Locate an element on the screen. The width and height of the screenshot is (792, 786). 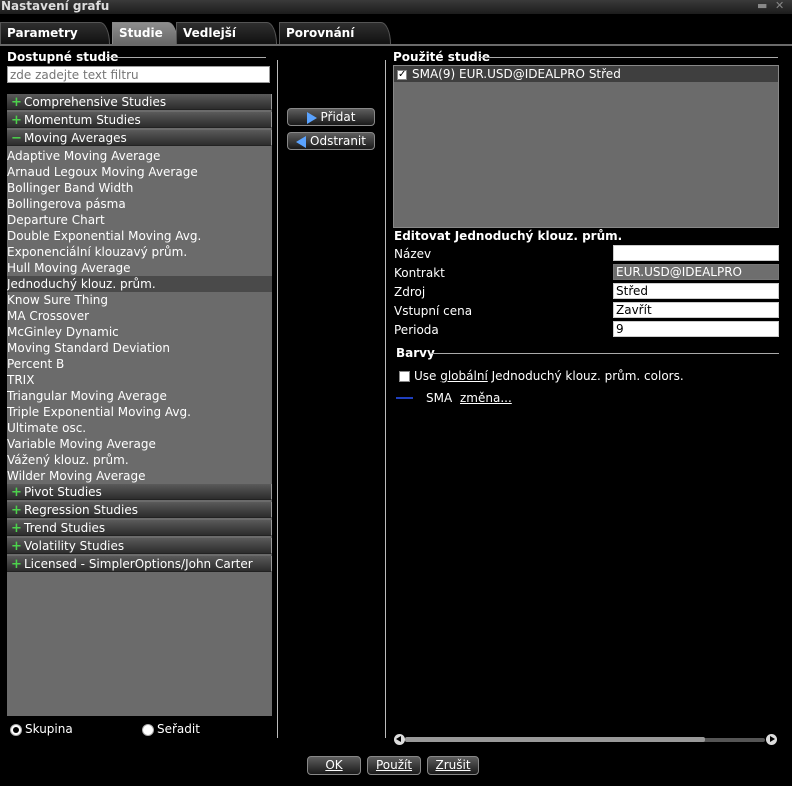
study-list-item: Hull Moving Average is located at coordinates (139, 268).